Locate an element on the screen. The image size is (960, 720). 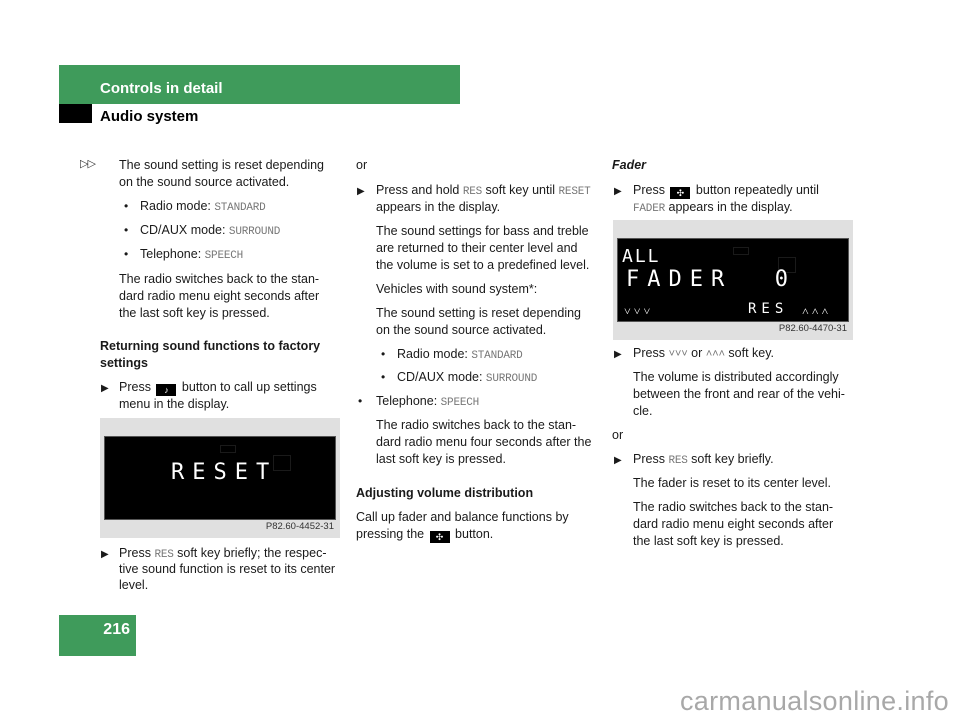
section-heading: settings is located at coordinates (124, 363).